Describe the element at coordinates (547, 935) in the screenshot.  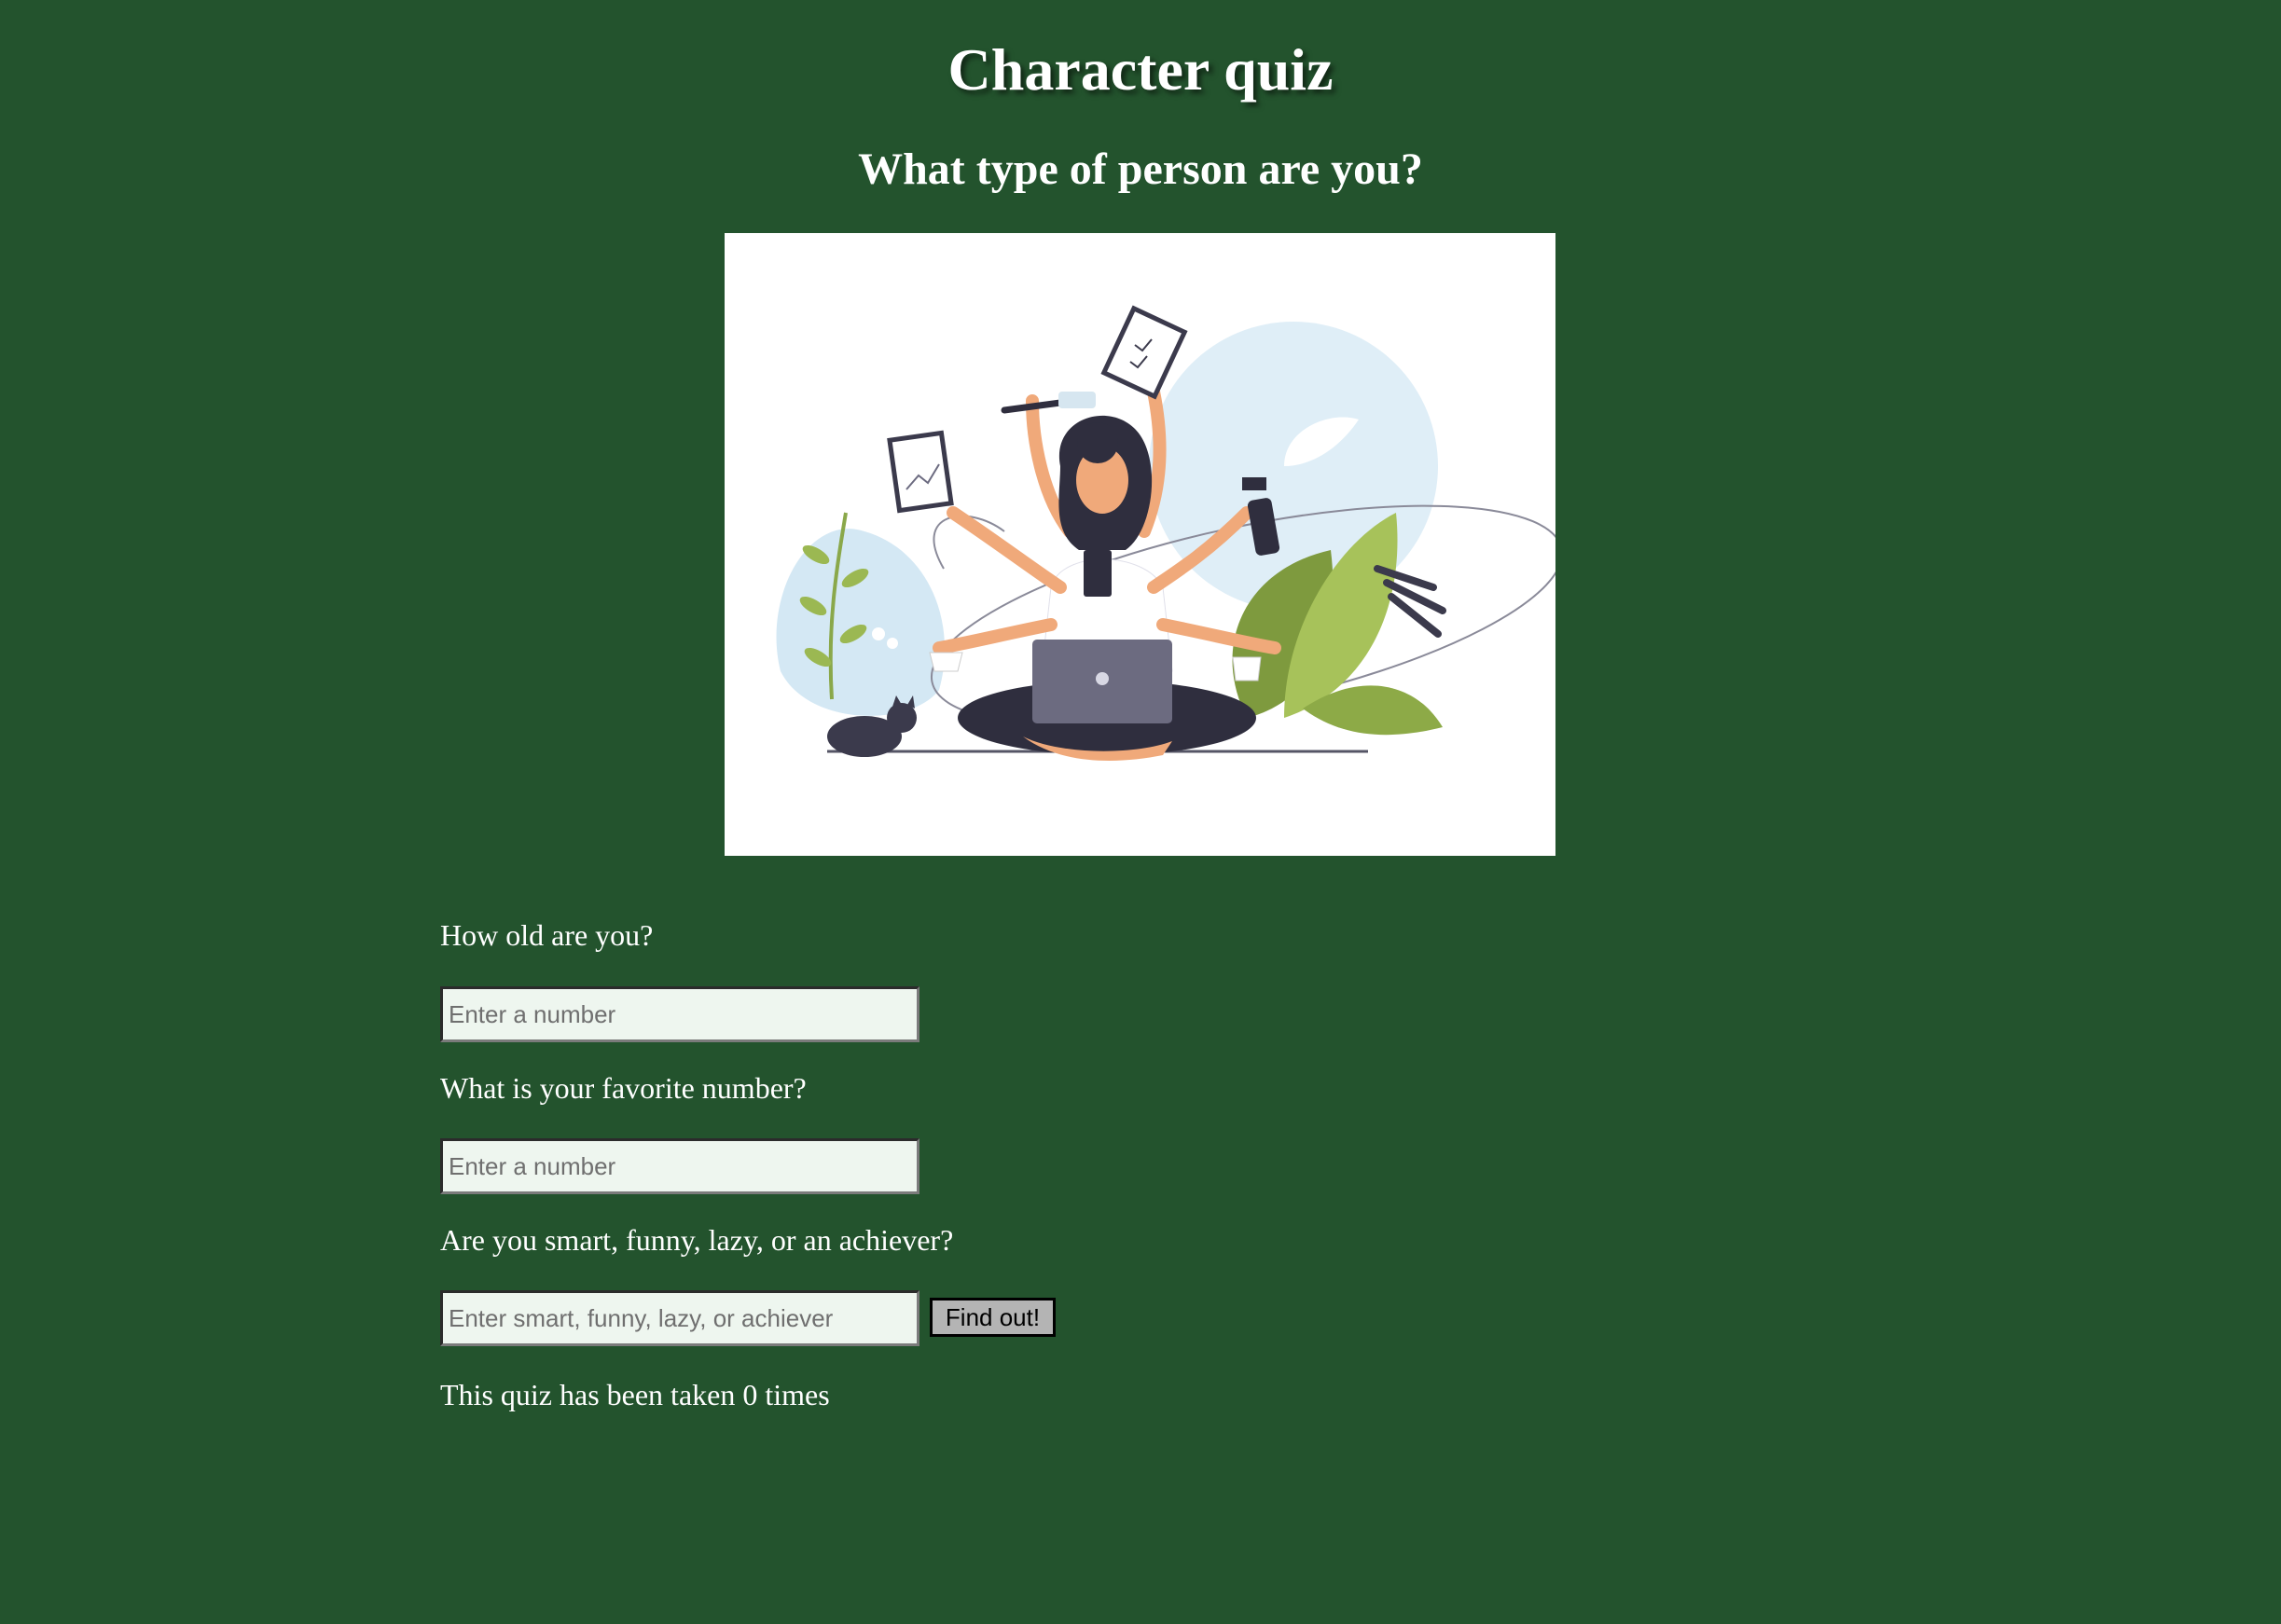
I see `question-age-label: How old are you?` at that location.